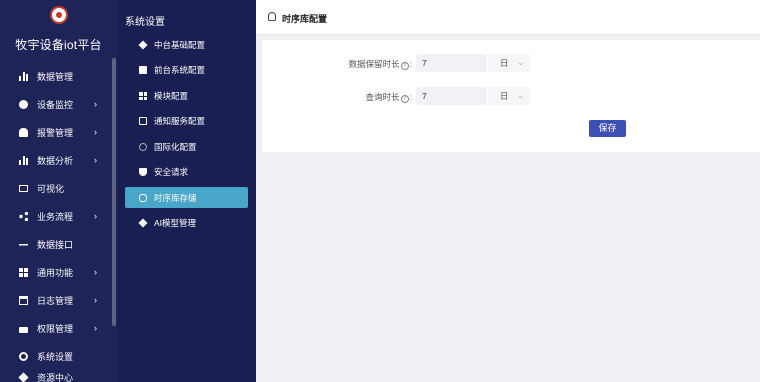  I want to click on share-icon, so click(23, 216).